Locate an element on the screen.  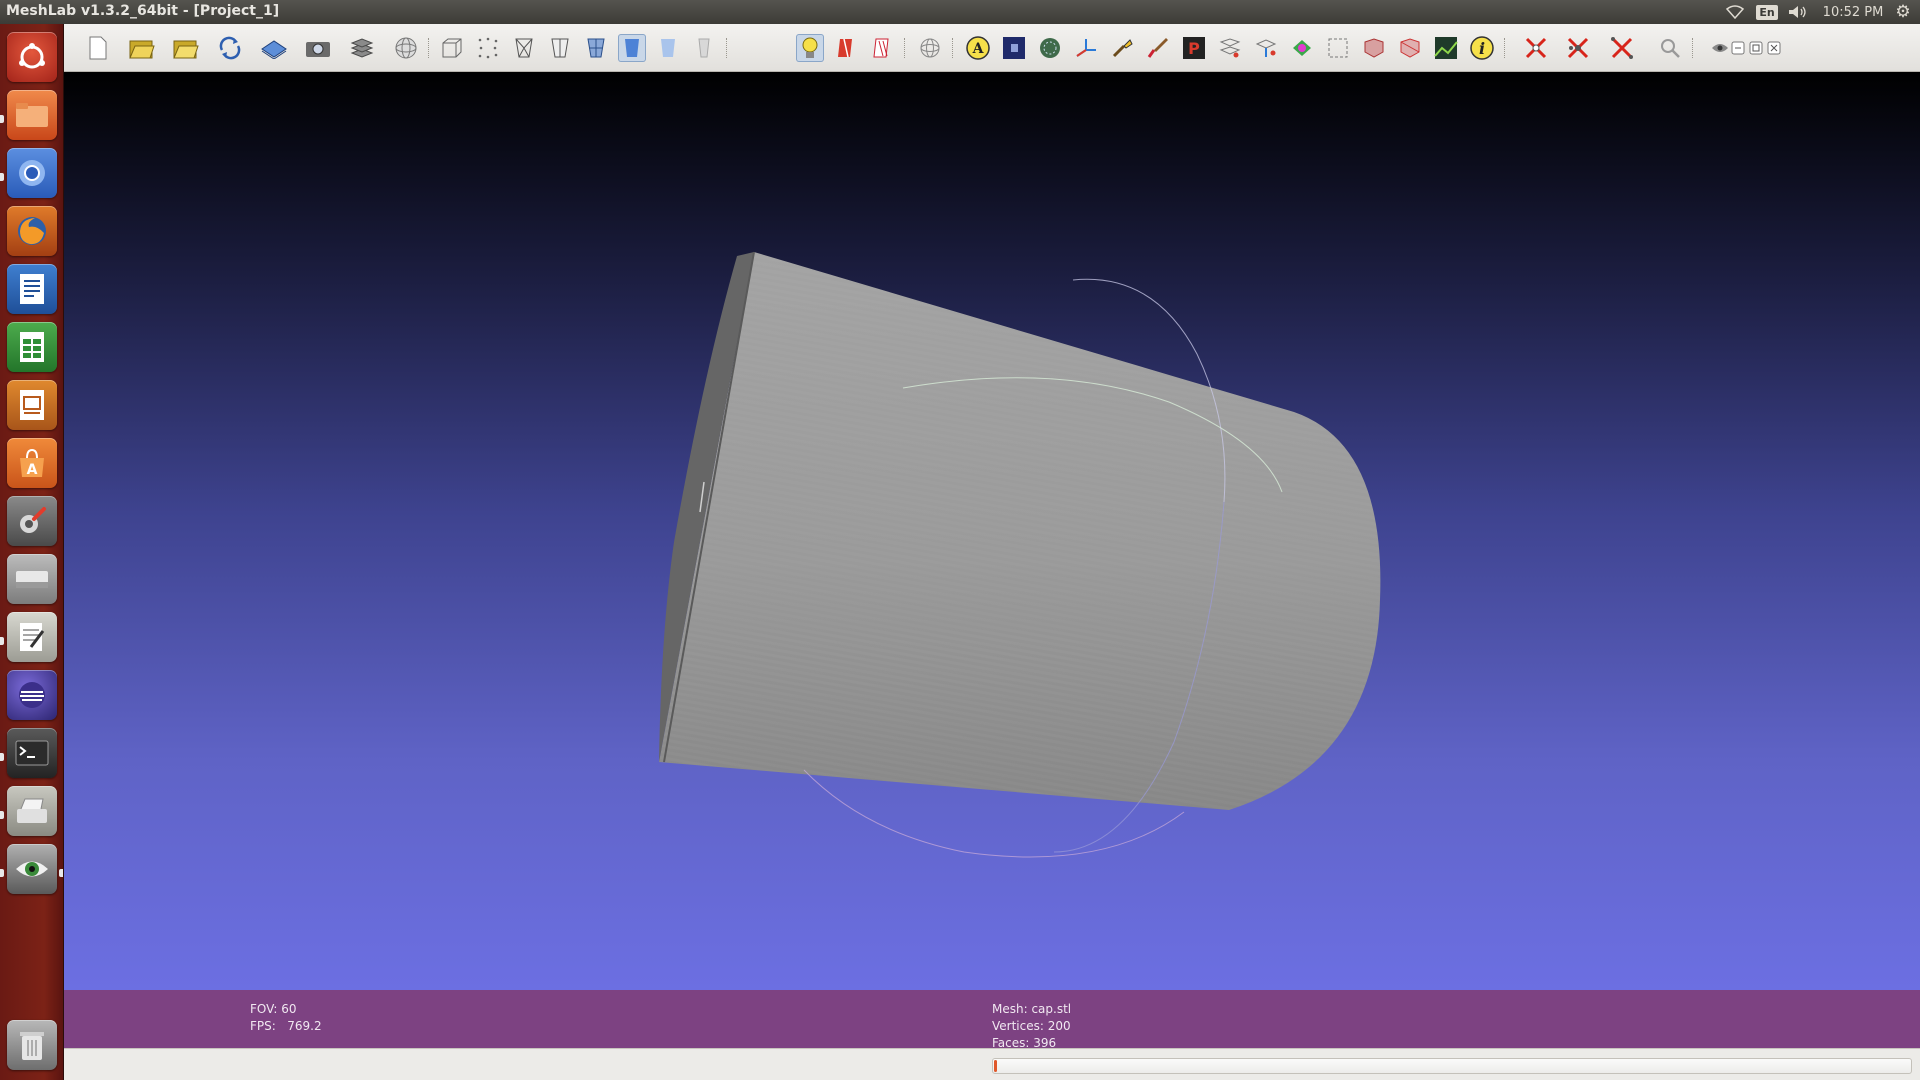
select-connected-icon is located at coordinates (1410, 48).